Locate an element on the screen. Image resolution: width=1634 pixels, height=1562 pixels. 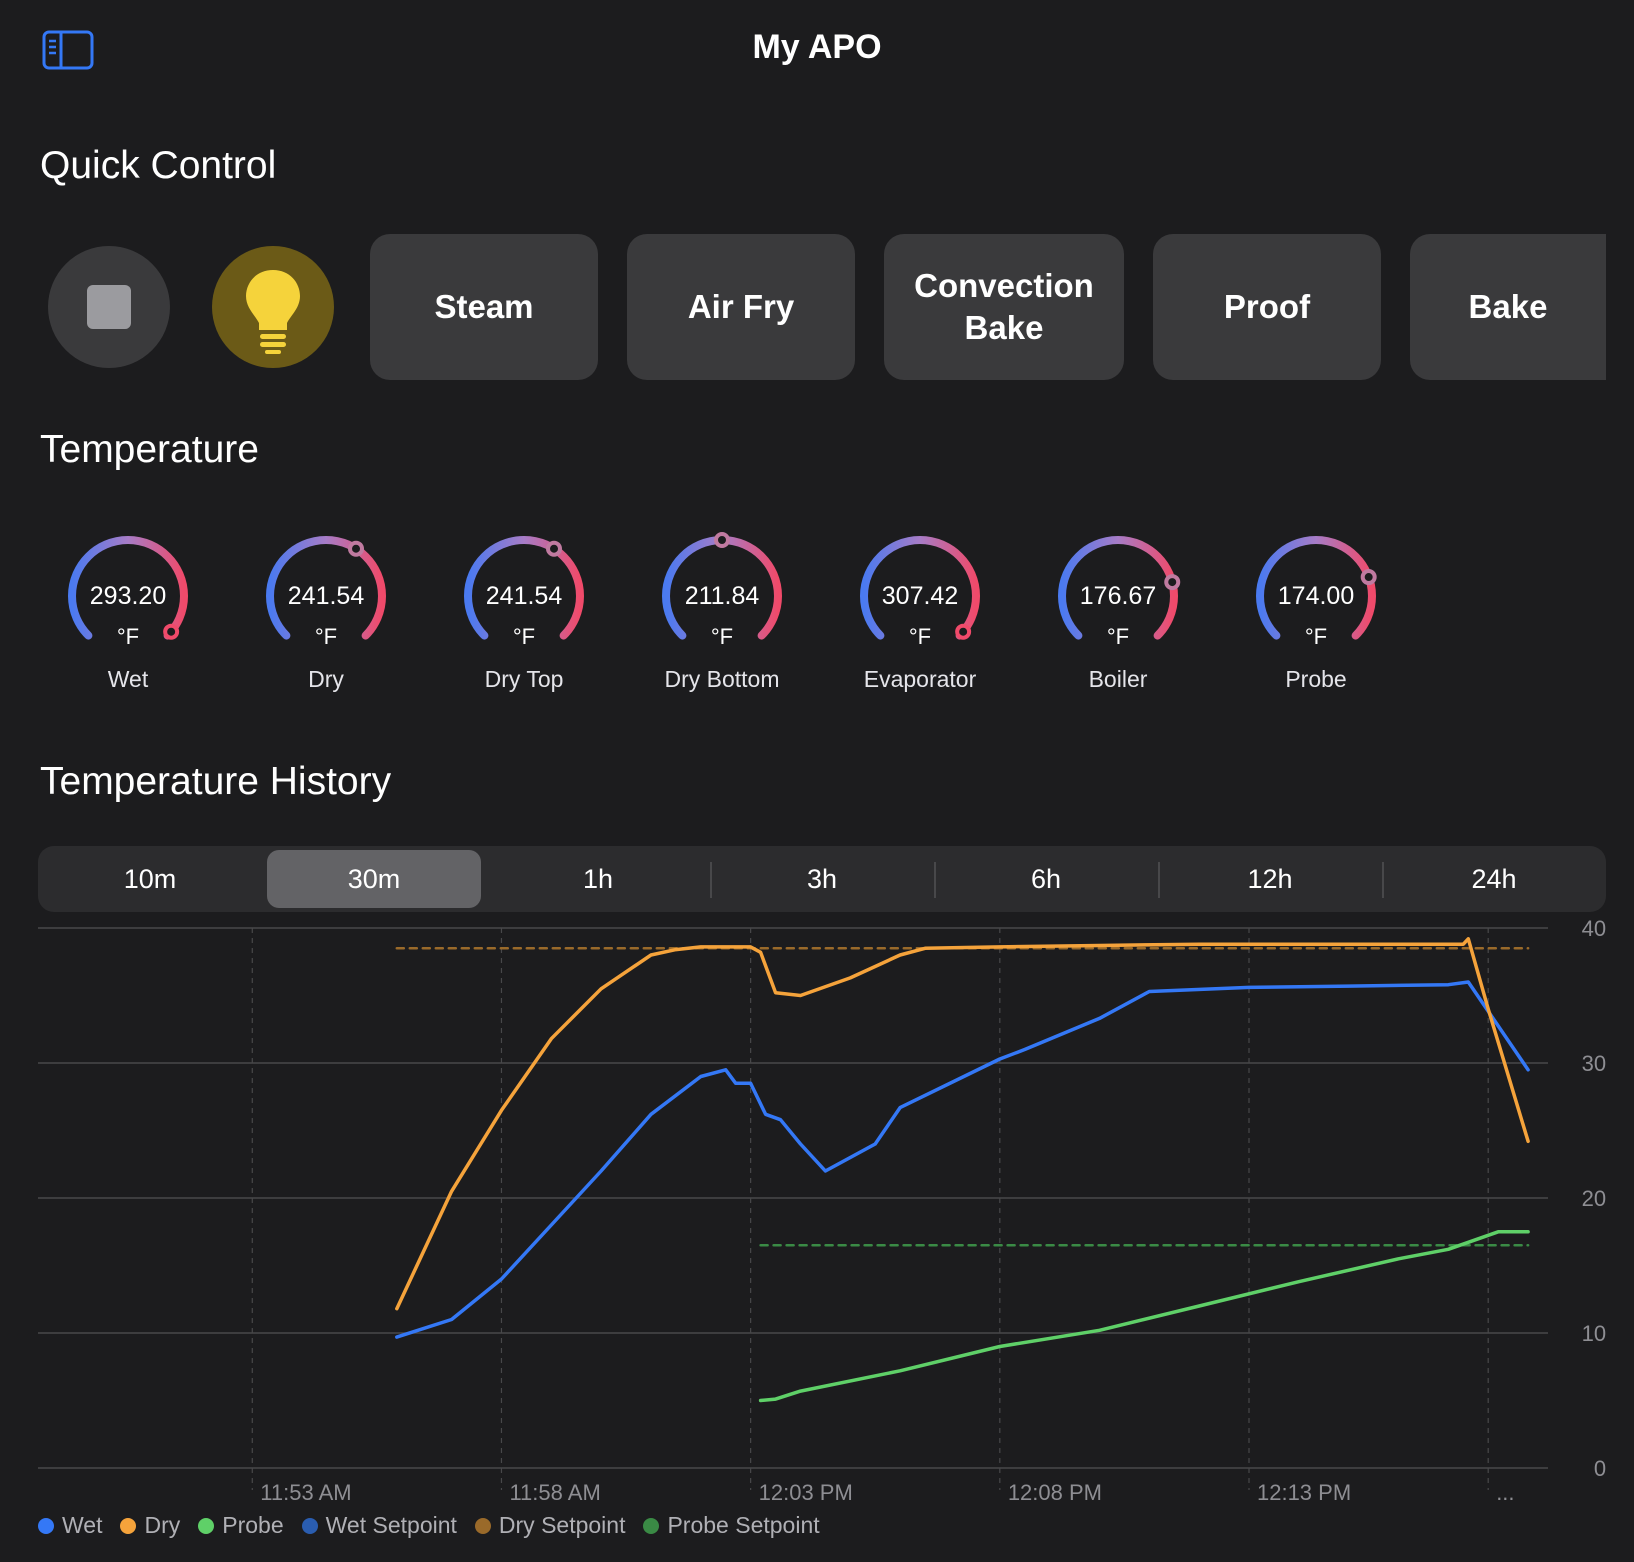
gauge-value: 176.67 is located at coordinates (1118, 596).